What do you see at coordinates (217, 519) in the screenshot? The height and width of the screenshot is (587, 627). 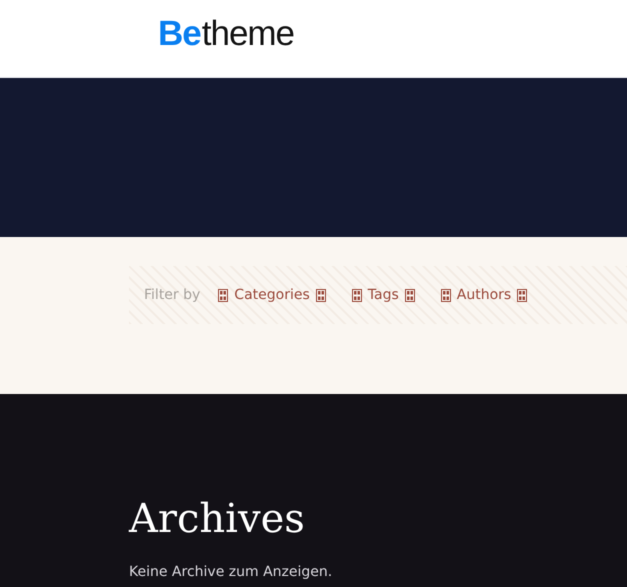 I see `page-title: Archives` at bounding box center [217, 519].